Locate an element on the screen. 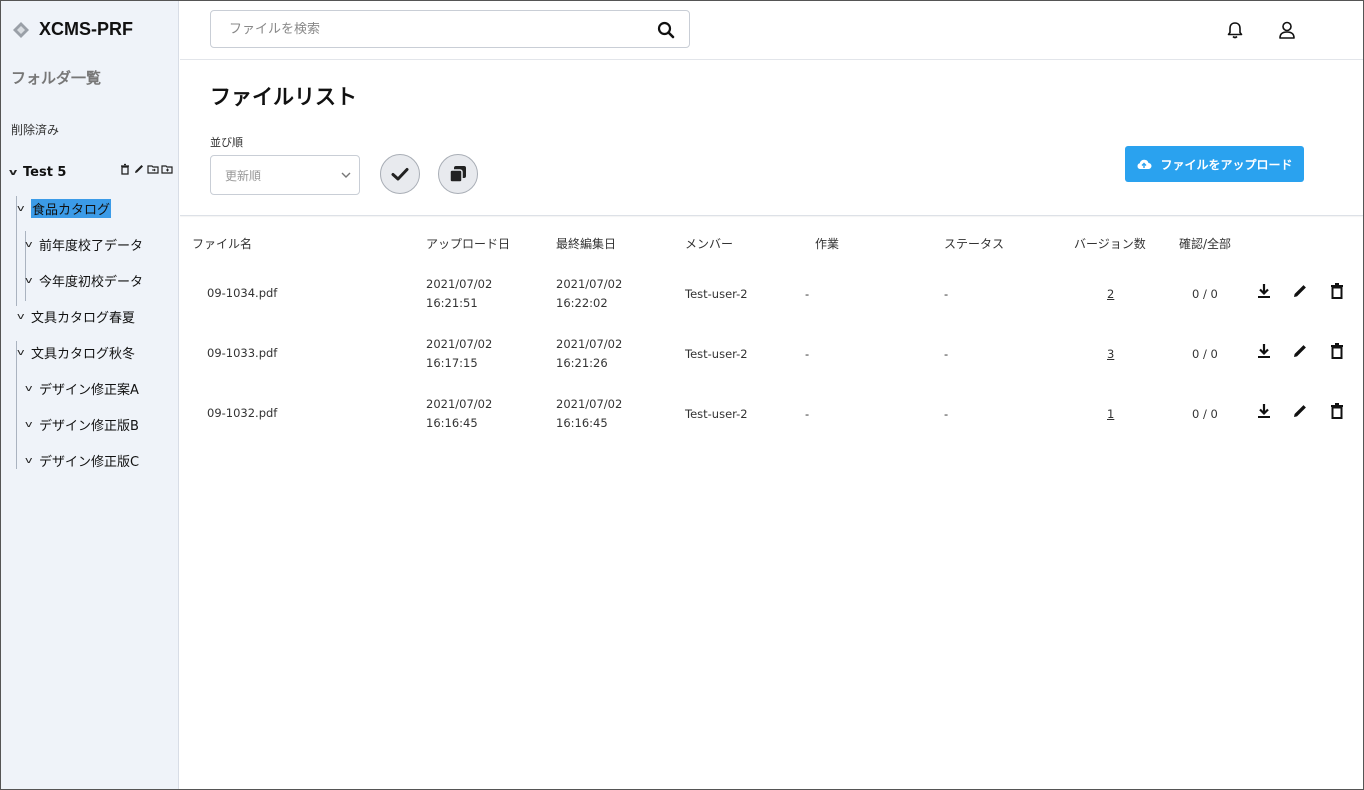  version-count-link: 3 is located at coordinates (1110, 354).